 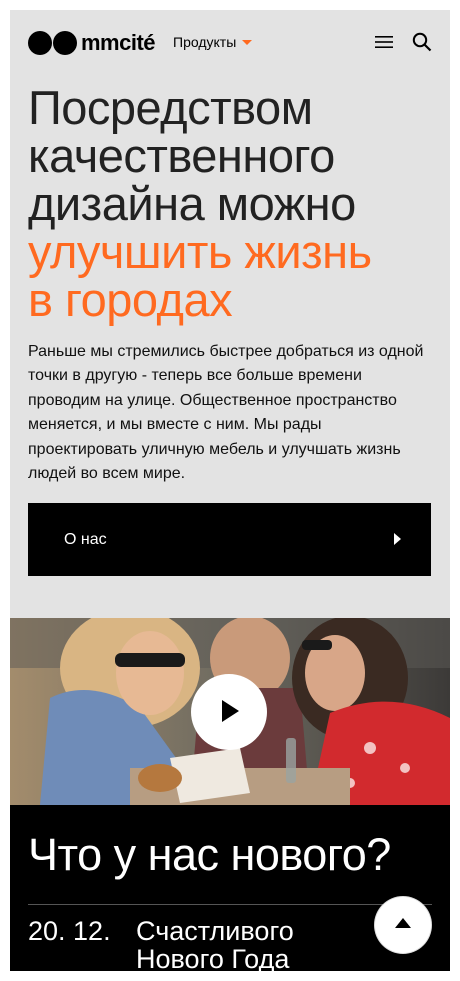 What do you see at coordinates (247, 42) in the screenshot?
I see `caret-down-icon` at bounding box center [247, 42].